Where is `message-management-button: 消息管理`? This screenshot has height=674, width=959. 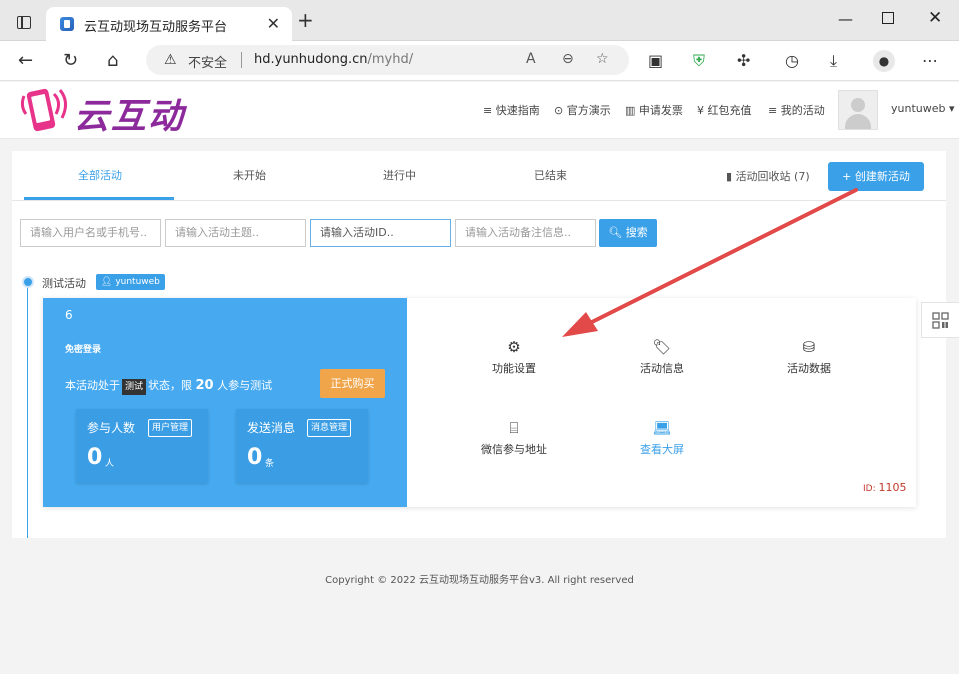 message-management-button: 消息管理 is located at coordinates (329, 428).